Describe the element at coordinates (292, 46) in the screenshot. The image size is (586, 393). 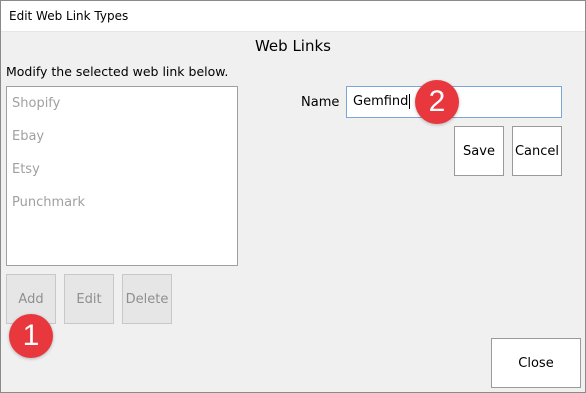
I see `section-heading: Web Links` at that location.